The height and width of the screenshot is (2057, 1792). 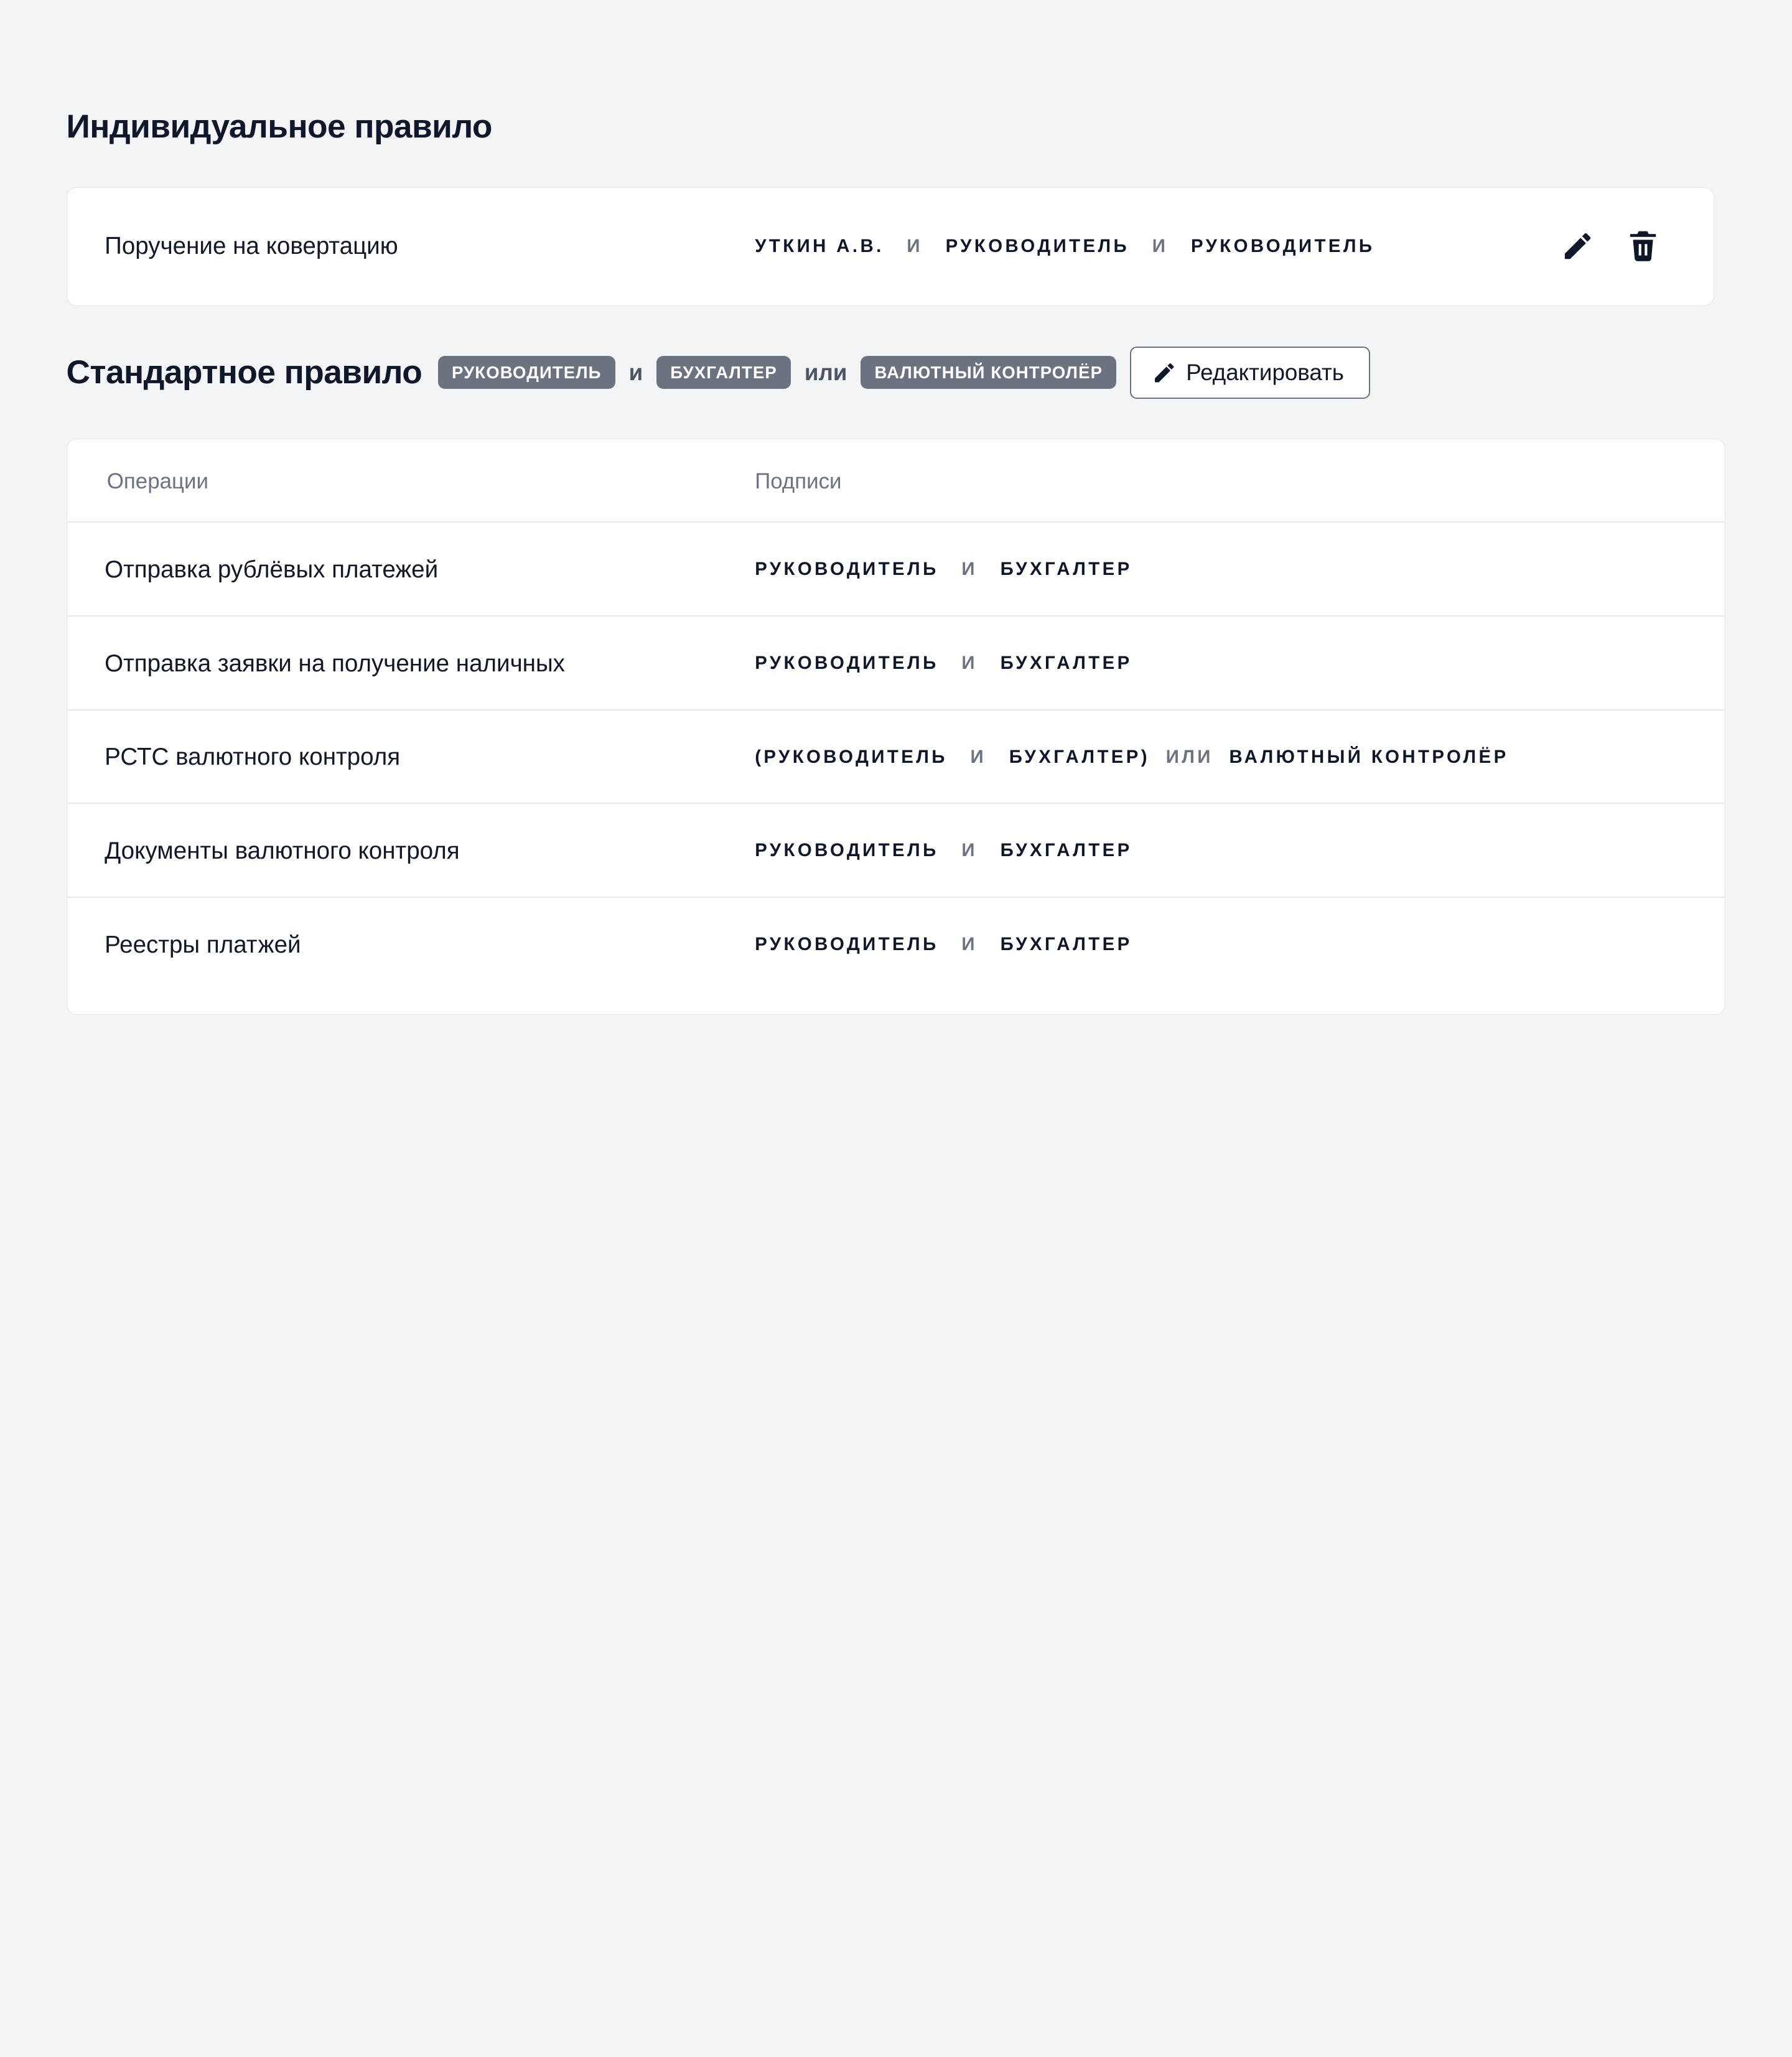 I want to click on conjunction: ИЛИ, so click(x=1189, y=756).